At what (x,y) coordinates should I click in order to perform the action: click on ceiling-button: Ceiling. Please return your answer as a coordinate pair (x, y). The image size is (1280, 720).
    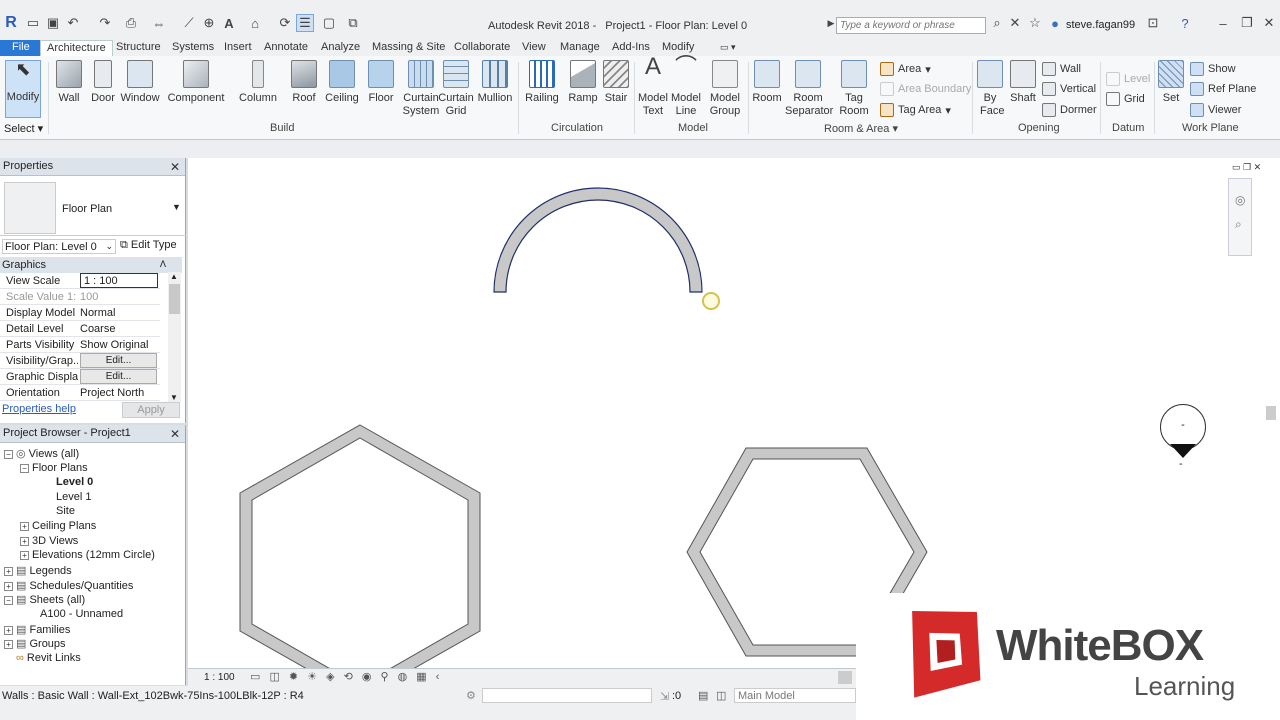
    Looking at the image, I should click on (342, 82).